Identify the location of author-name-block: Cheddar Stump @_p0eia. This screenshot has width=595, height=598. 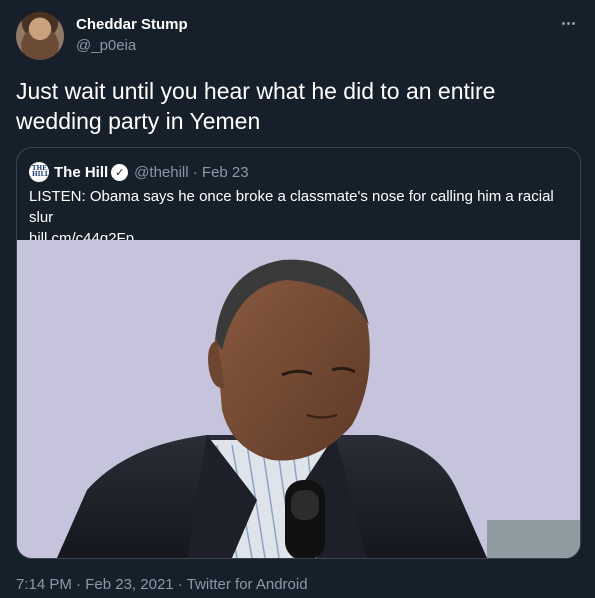
(132, 36).